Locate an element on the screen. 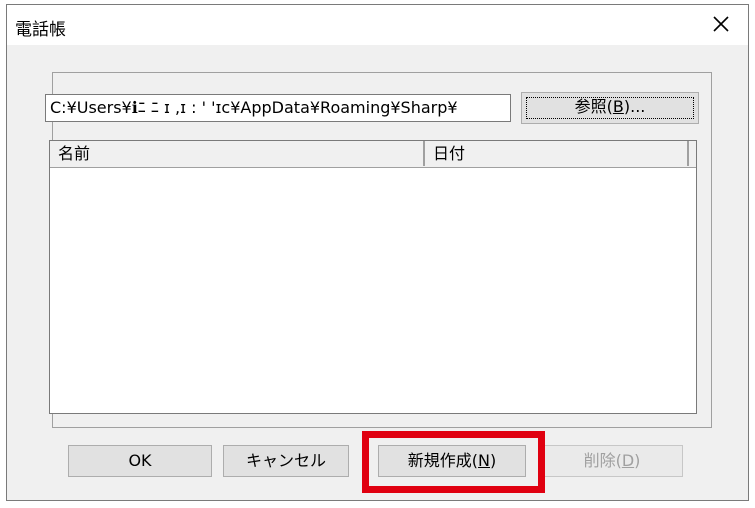  column-header-date: 日付 is located at coordinates (557, 153).